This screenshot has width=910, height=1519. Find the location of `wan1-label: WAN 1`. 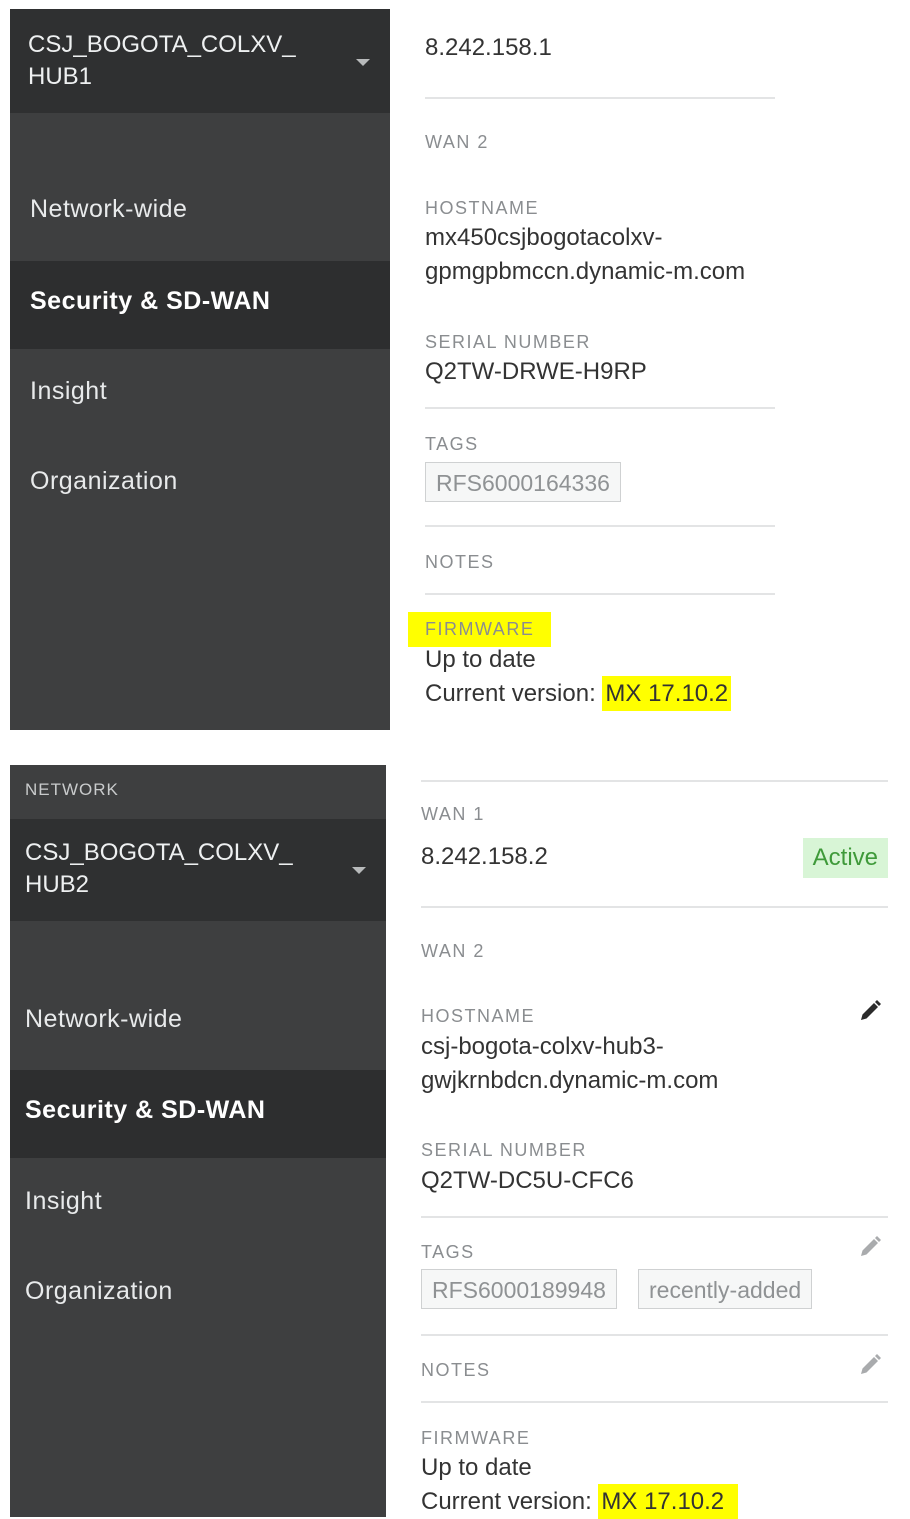

wan1-label: WAN 1 is located at coordinates (453, 814).